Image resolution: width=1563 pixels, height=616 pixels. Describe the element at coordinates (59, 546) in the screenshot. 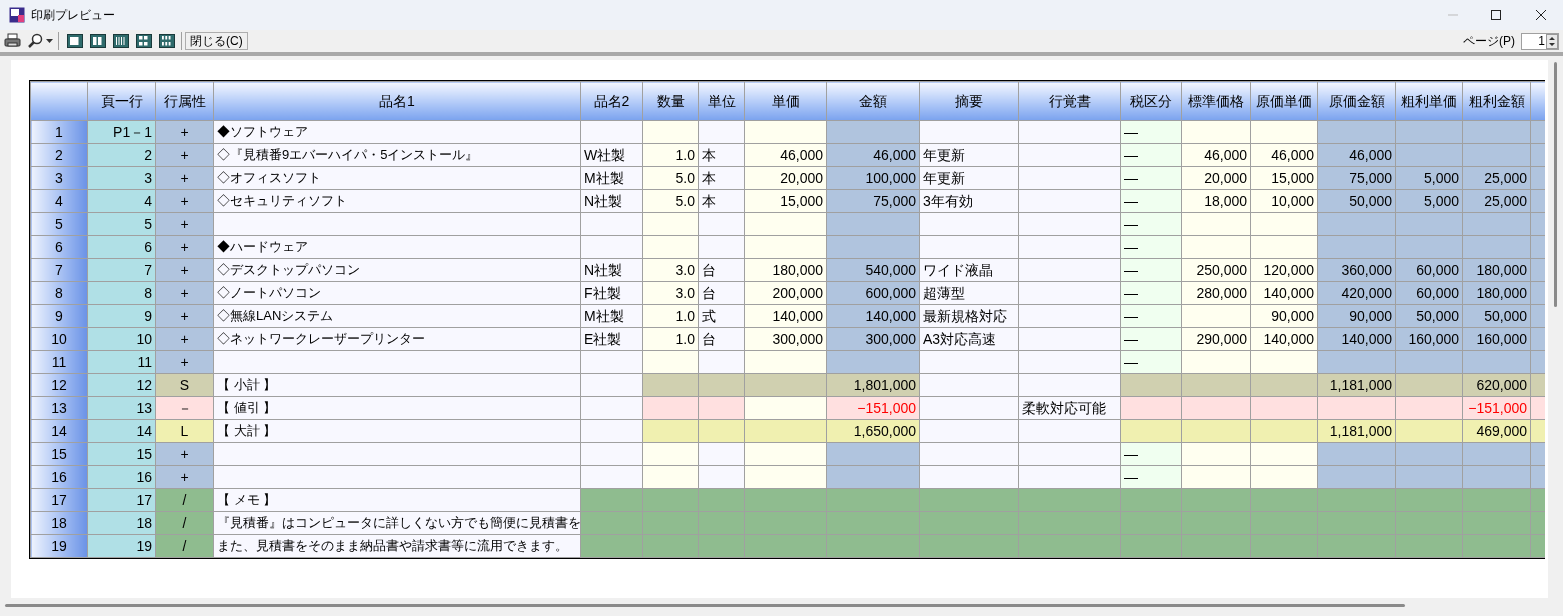

I see `row-header: 19` at that location.